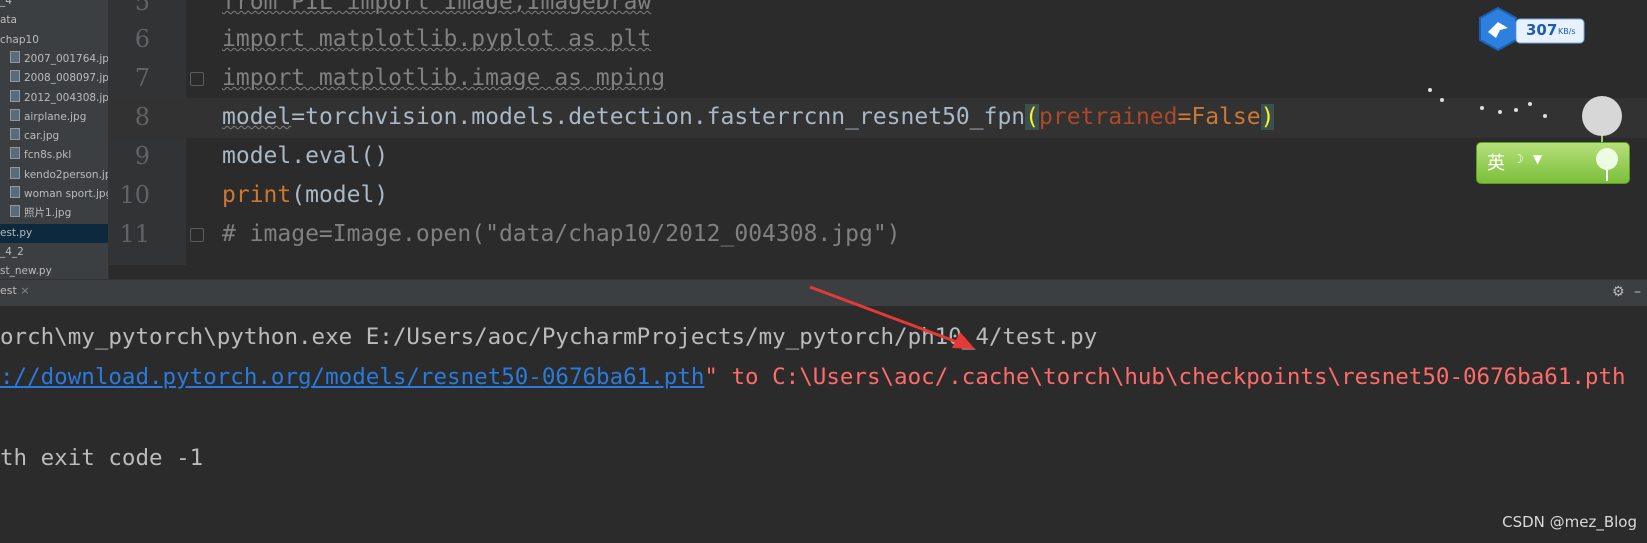  Describe the element at coordinates (1542, 30) in the screenshot. I see `speed-value: 307` at that location.